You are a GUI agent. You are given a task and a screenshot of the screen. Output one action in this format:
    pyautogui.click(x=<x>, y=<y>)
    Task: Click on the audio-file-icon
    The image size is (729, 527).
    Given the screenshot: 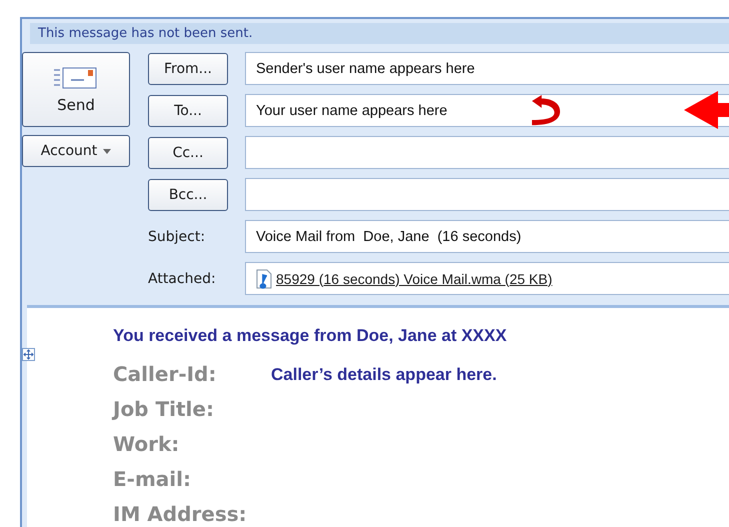 What is the action you would take?
    pyautogui.click(x=264, y=278)
    